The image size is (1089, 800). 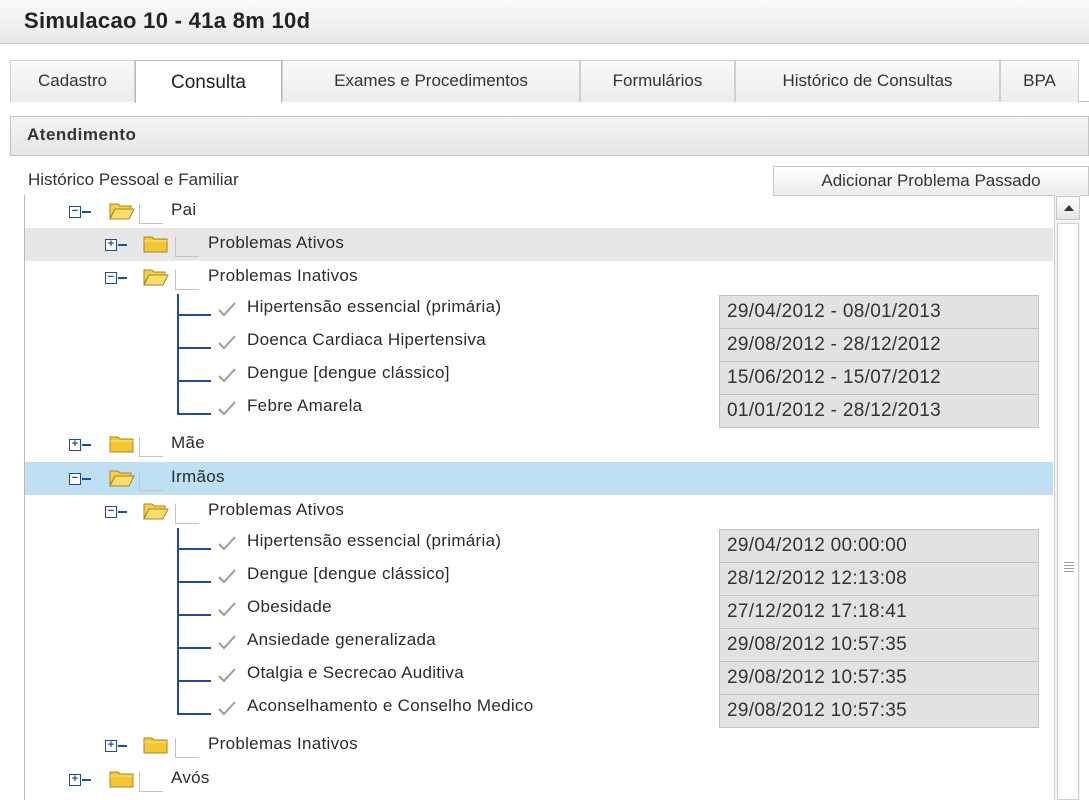 I want to click on tree-scrollbar, so click(x=1067, y=497).